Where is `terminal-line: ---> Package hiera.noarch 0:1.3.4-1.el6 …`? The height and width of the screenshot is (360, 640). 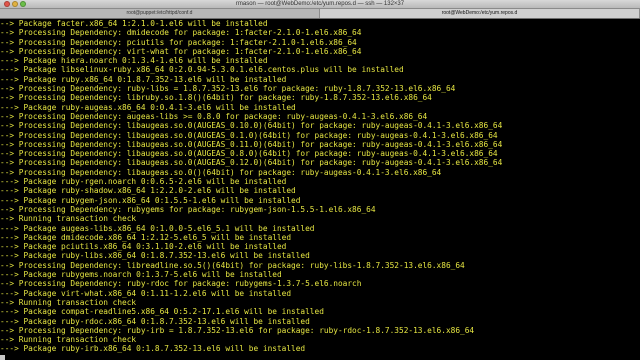
terminal-line: ---> Package hiera.noarch 0:1.3.4-1.el6 … is located at coordinates (134, 61).